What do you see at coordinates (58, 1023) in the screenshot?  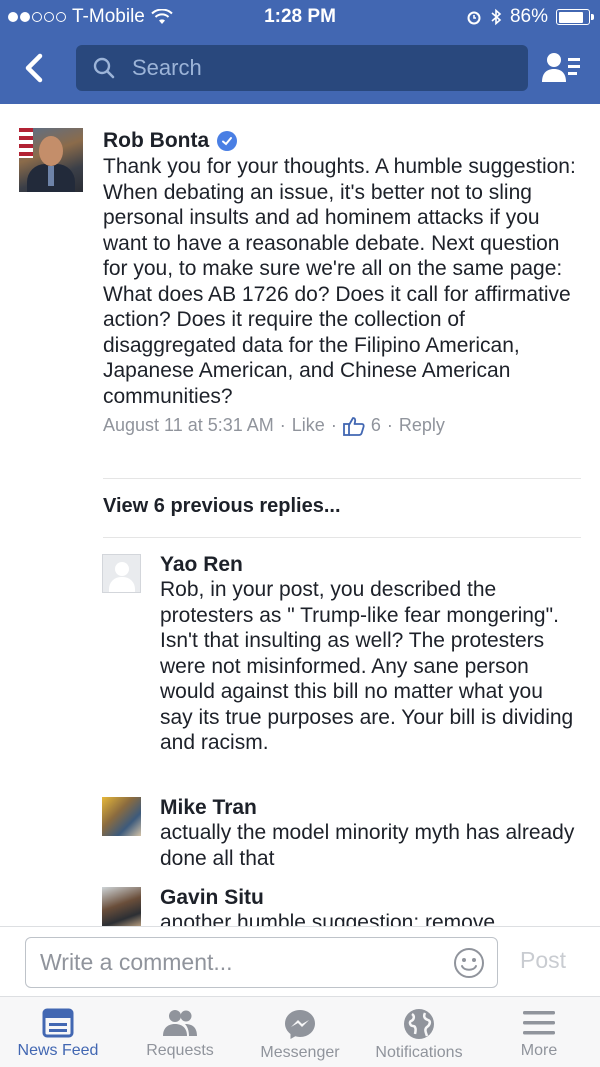 I see `news-feed-icon` at bounding box center [58, 1023].